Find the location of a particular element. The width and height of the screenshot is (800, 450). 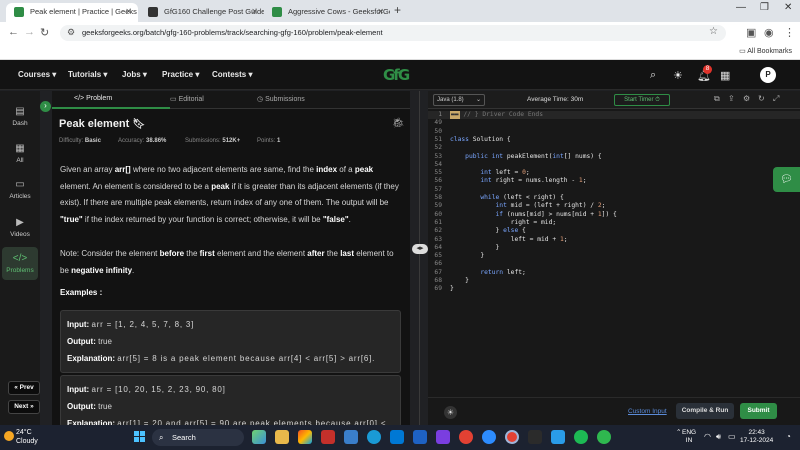

extension-icon: ▣ is located at coordinates (751, 32).